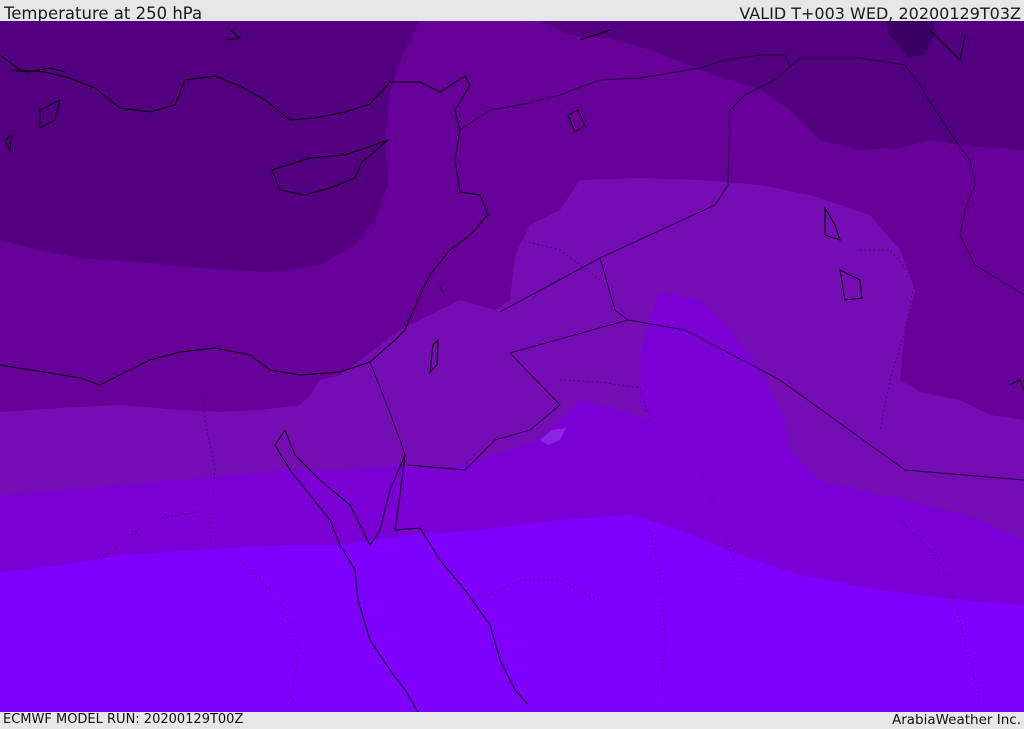  What do you see at coordinates (956, 720) in the screenshot?
I see `credit-label: ArabiaWeather Inc.` at bounding box center [956, 720].